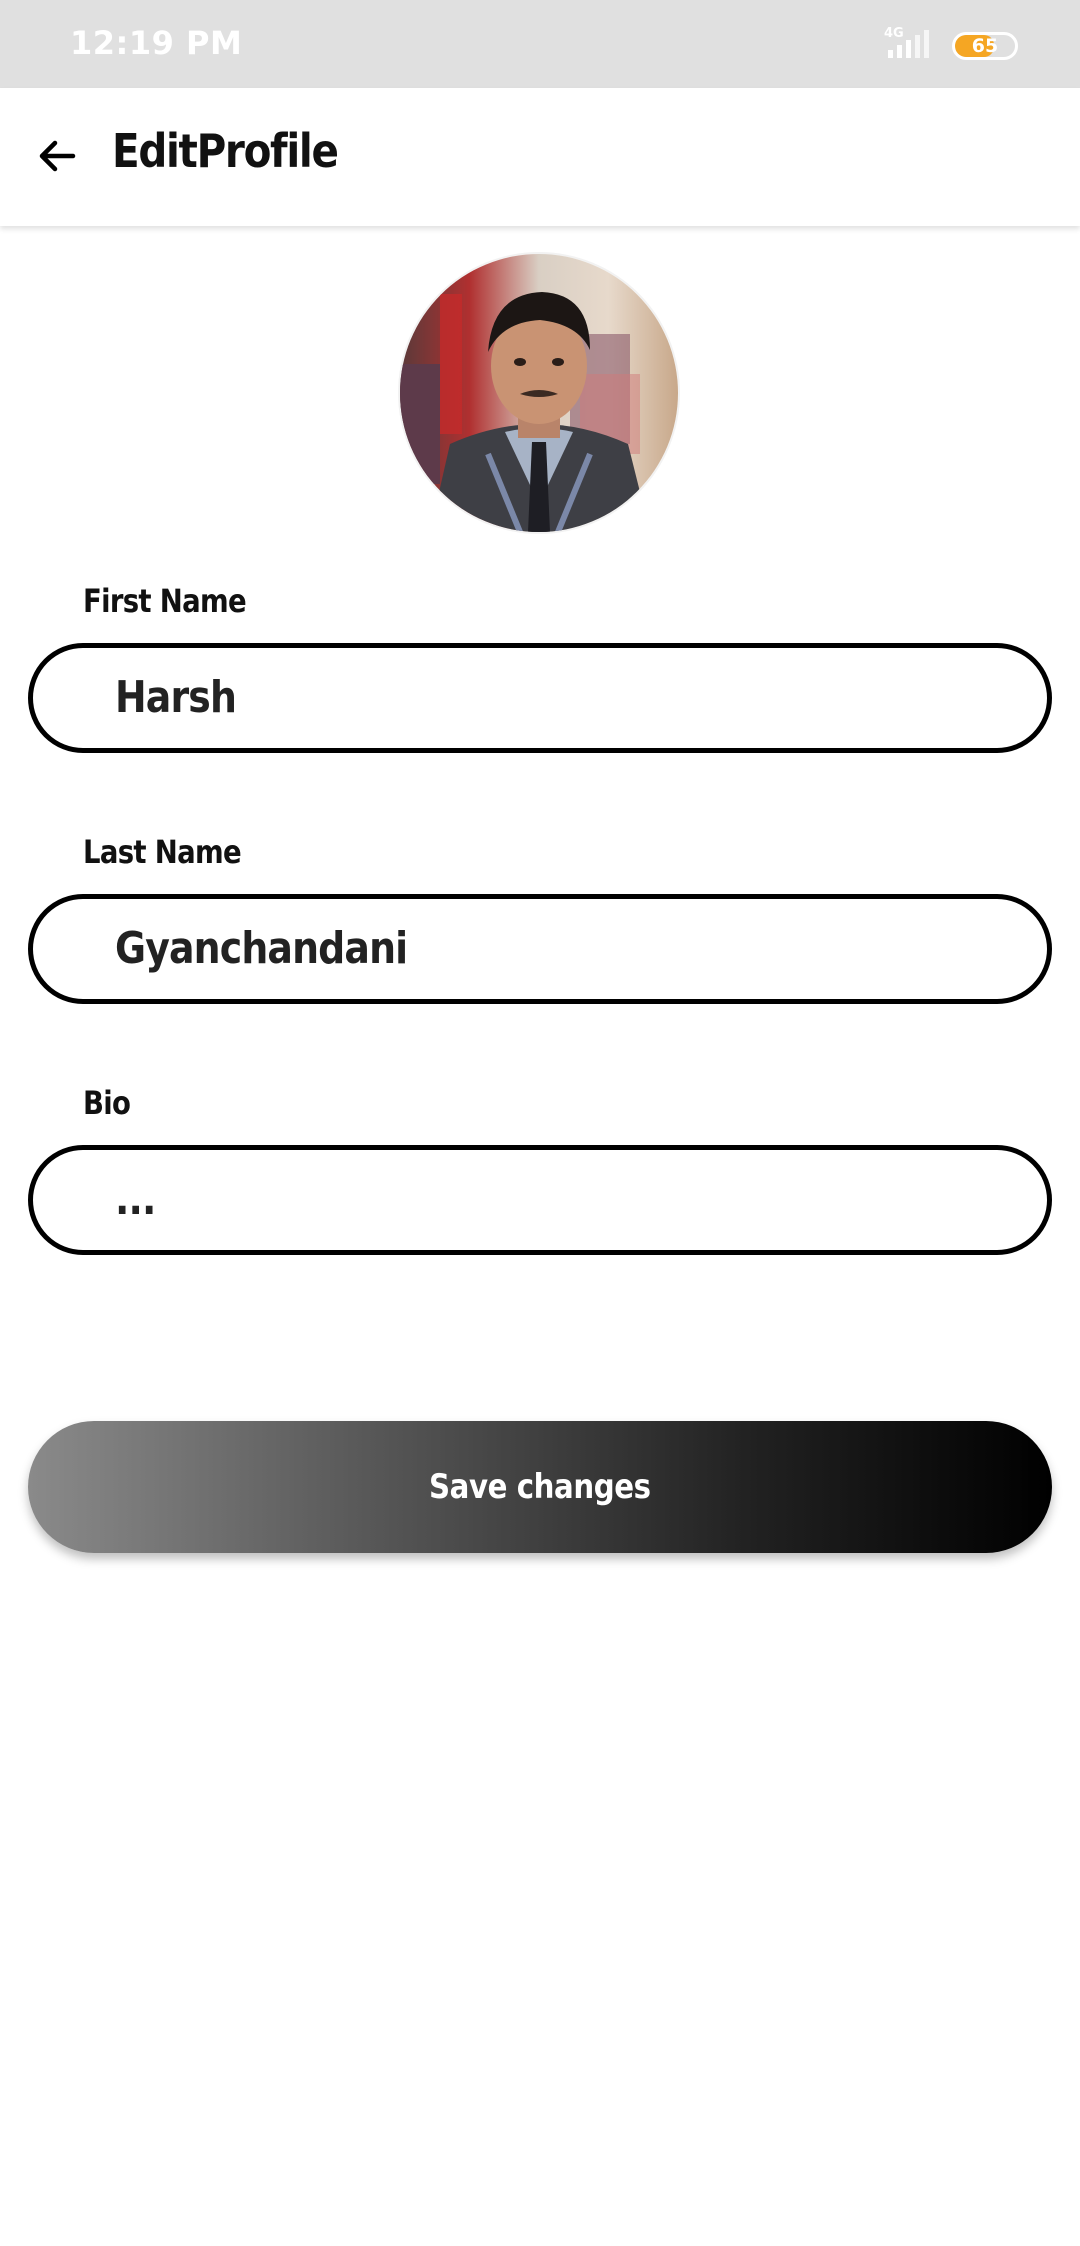  Describe the element at coordinates (261, 948) in the screenshot. I see `last-name-value: Gyanchandani` at that location.